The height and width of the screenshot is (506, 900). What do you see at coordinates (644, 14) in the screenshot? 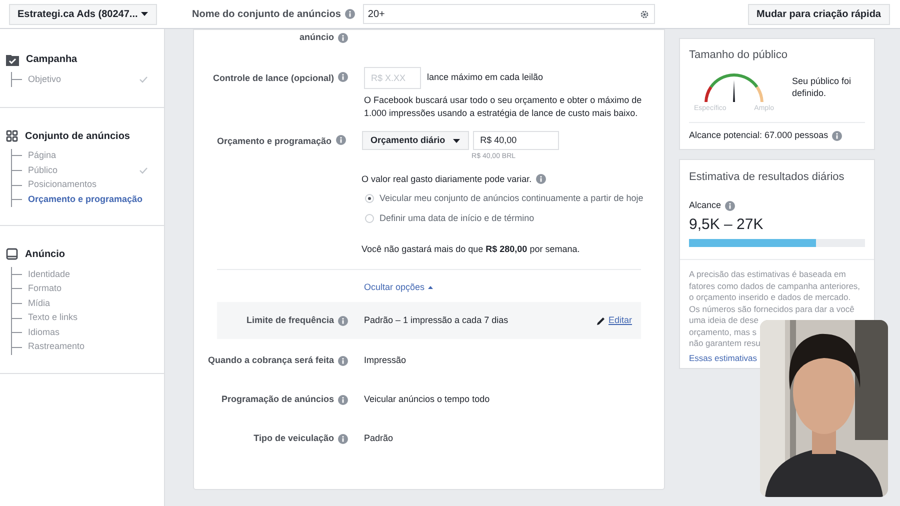
I see `settings-icon` at bounding box center [644, 14].